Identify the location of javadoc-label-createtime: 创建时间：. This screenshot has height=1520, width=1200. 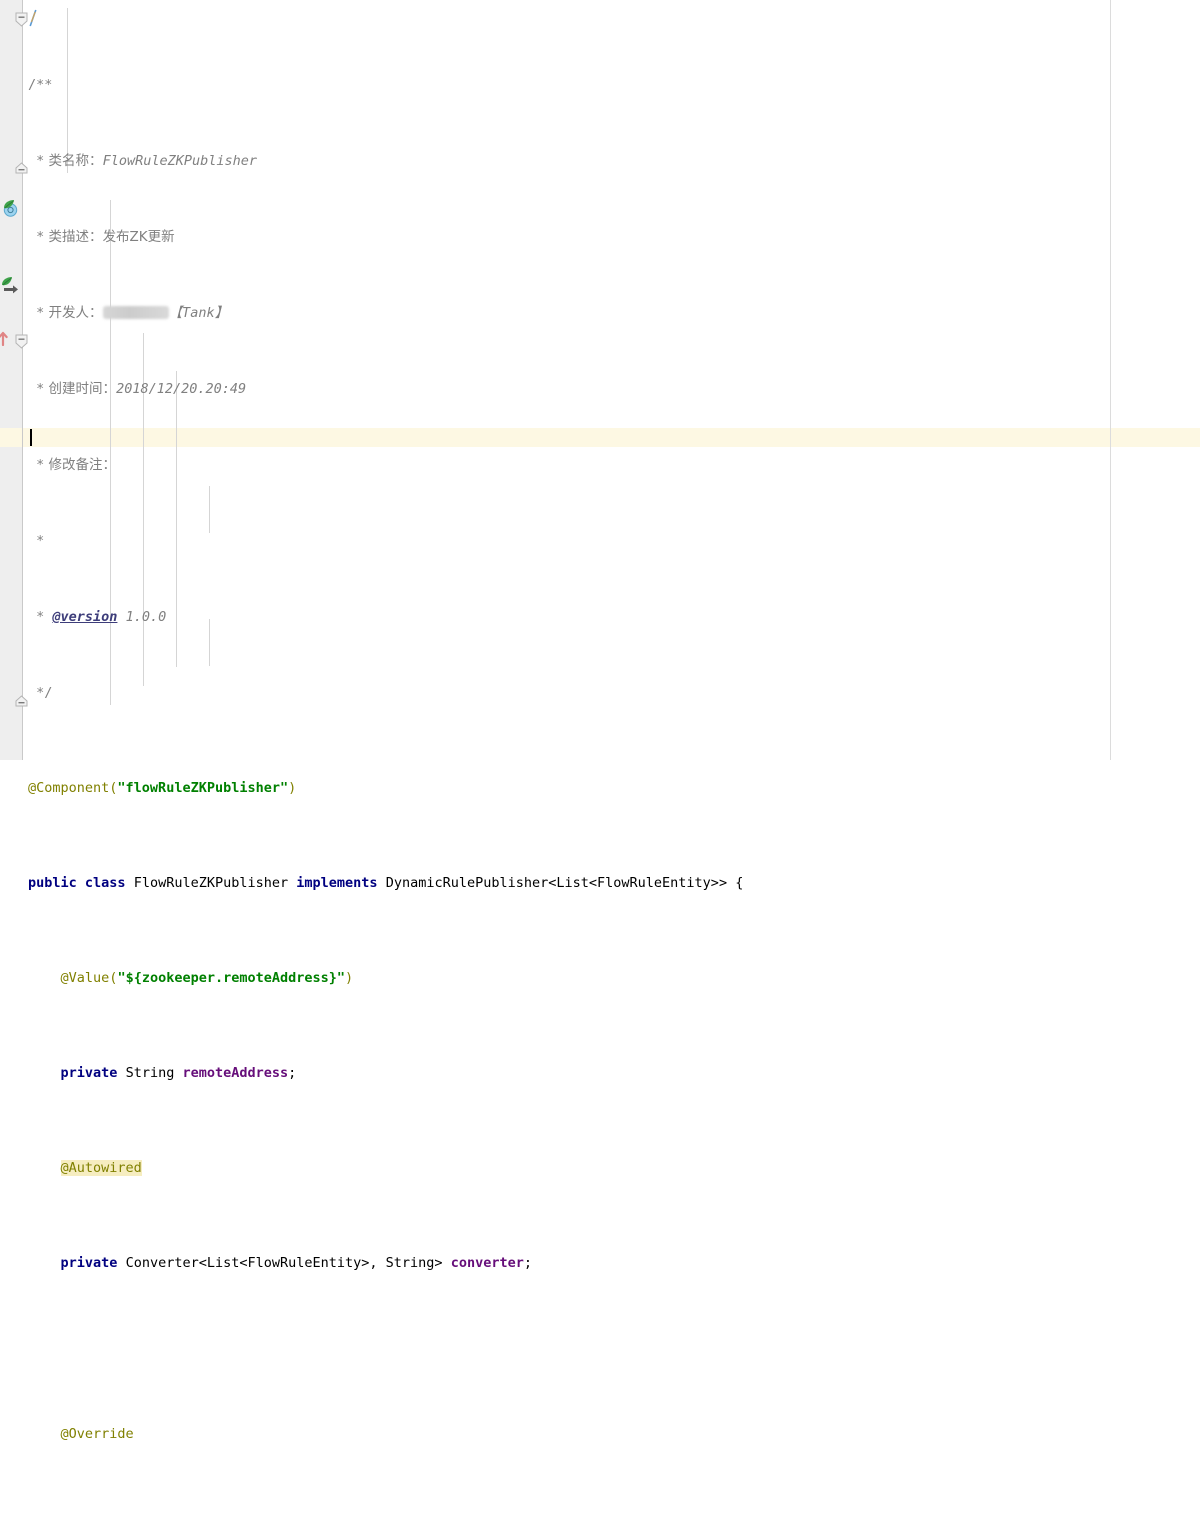
(80, 389).